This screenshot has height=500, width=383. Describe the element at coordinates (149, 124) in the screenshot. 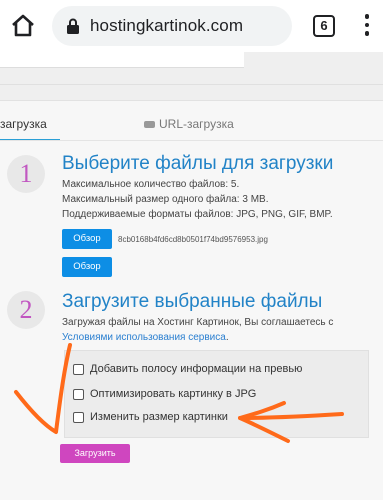

I see `link-icon` at that location.